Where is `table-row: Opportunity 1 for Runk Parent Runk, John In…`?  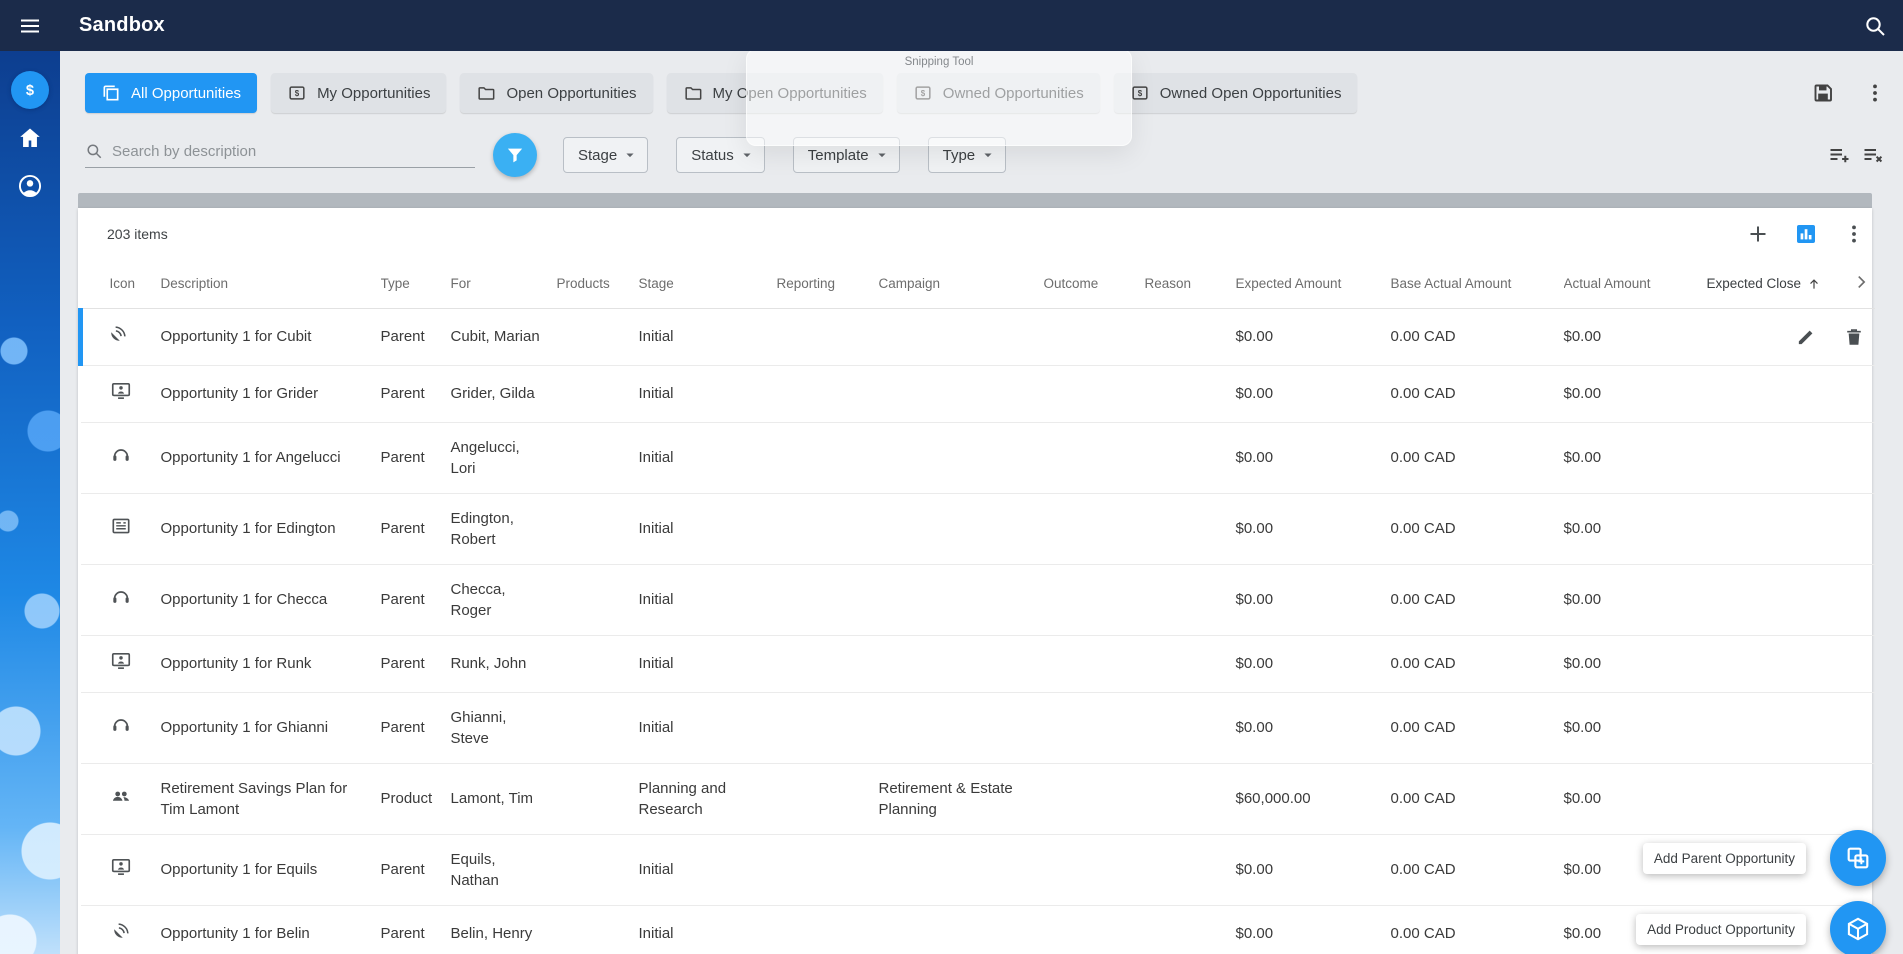
table-row: Opportunity 1 for Runk Parent Runk, John In… is located at coordinates (977, 664).